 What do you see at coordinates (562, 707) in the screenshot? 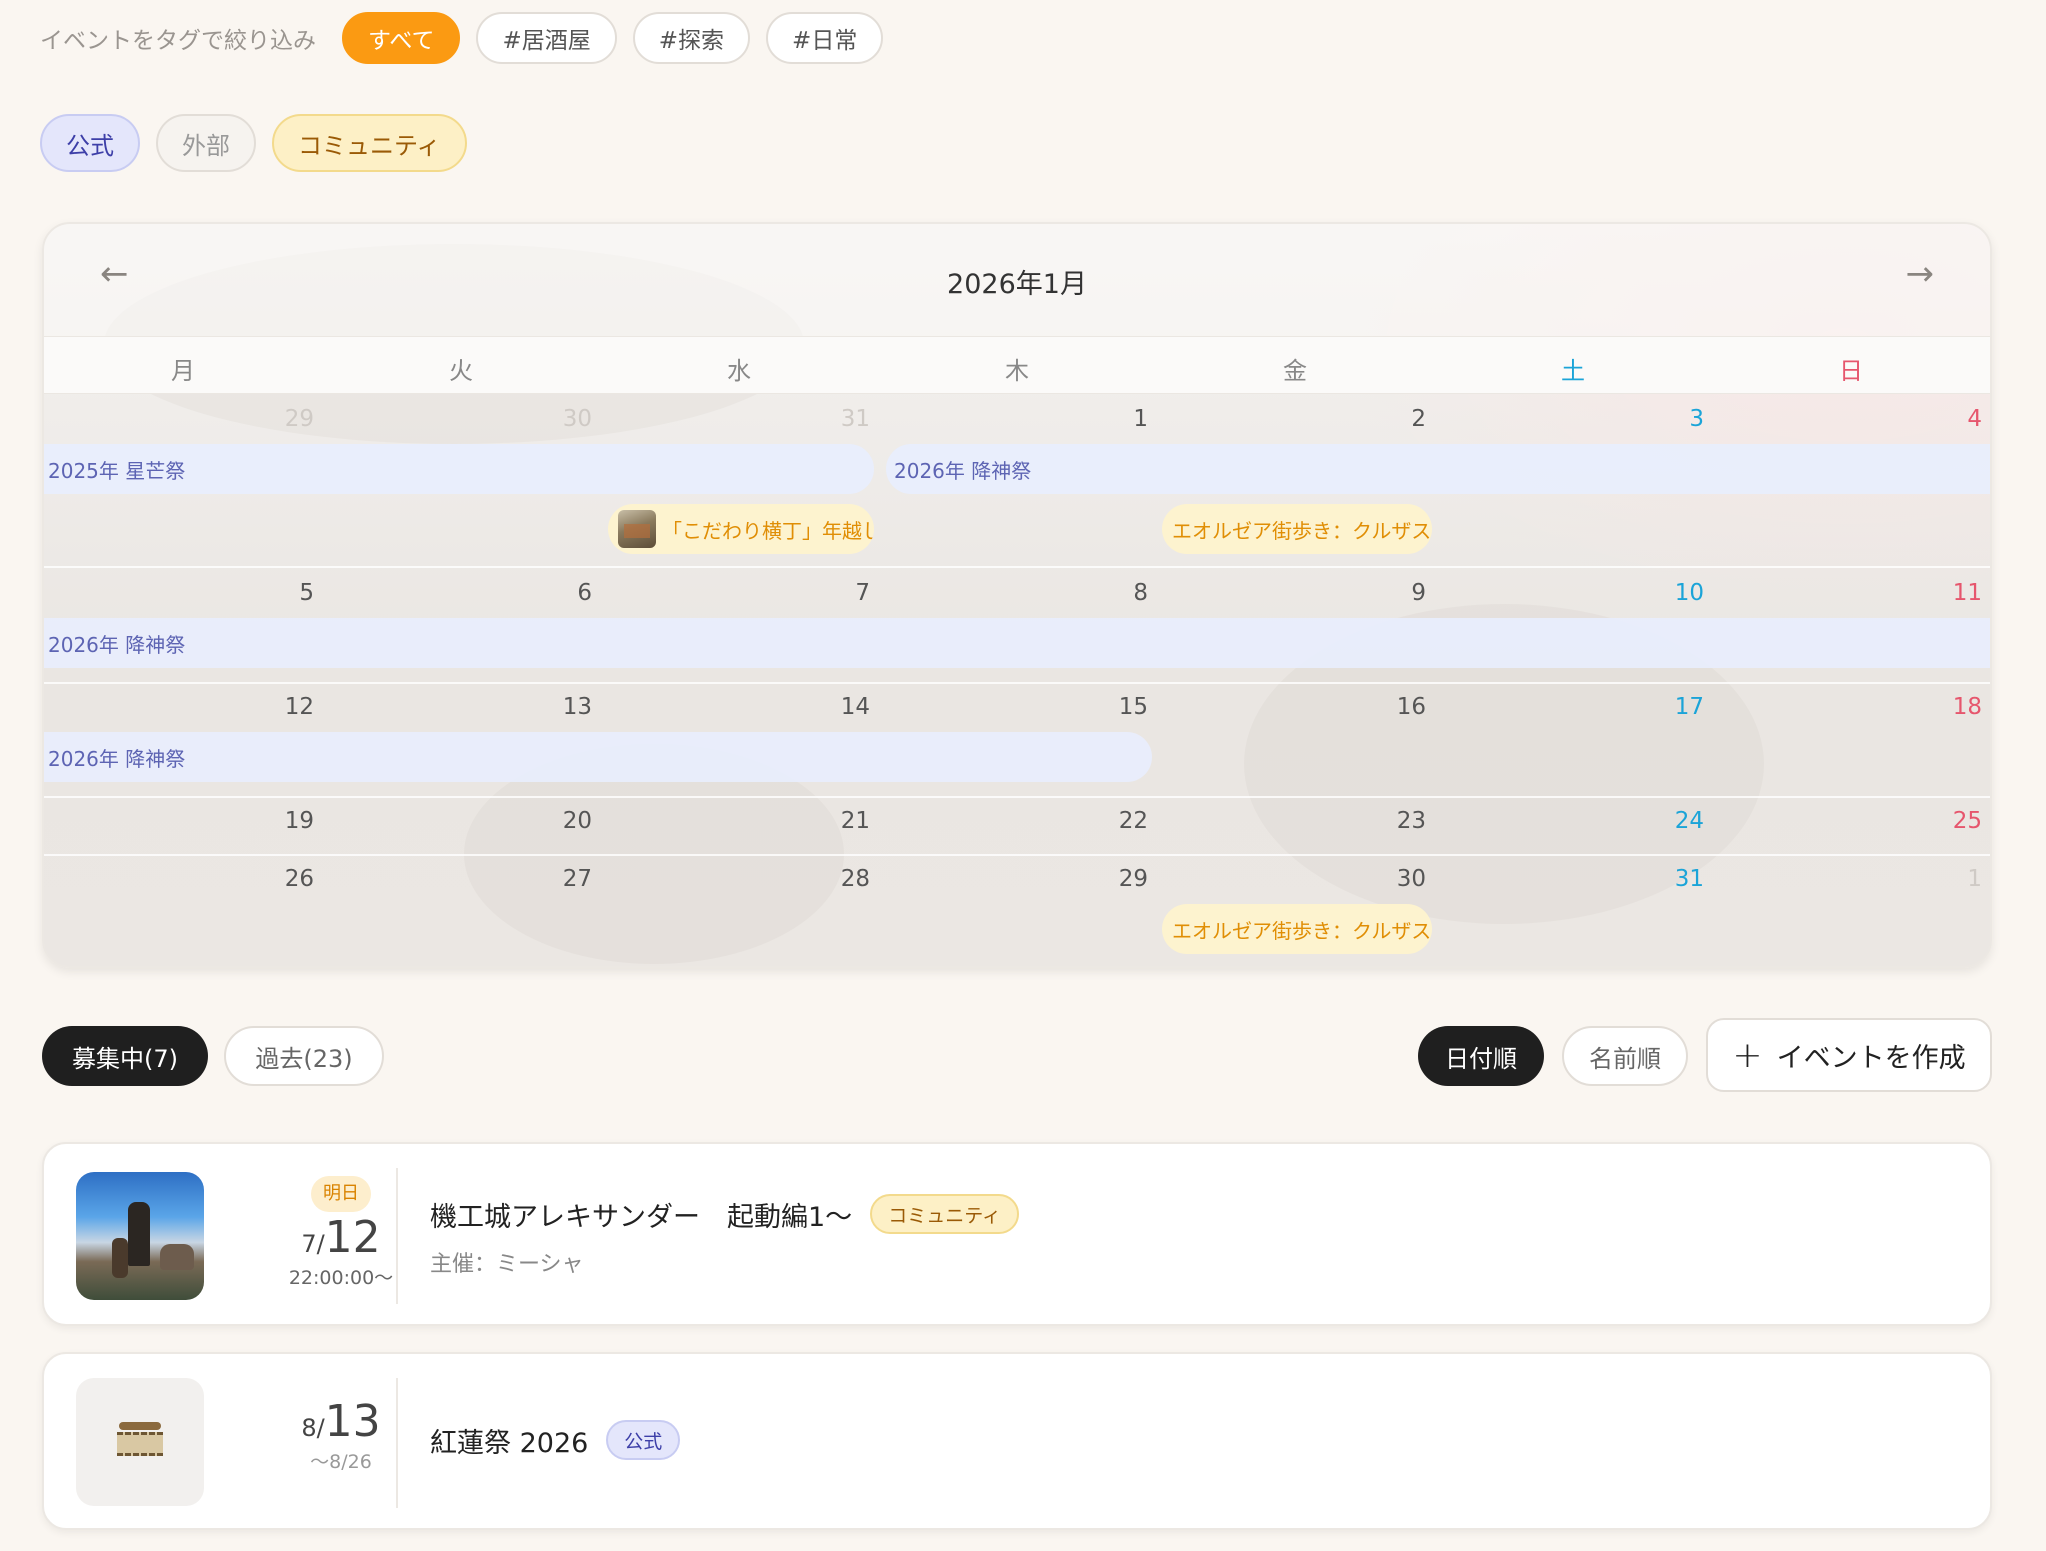
I see `calendar-day: 13` at bounding box center [562, 707].